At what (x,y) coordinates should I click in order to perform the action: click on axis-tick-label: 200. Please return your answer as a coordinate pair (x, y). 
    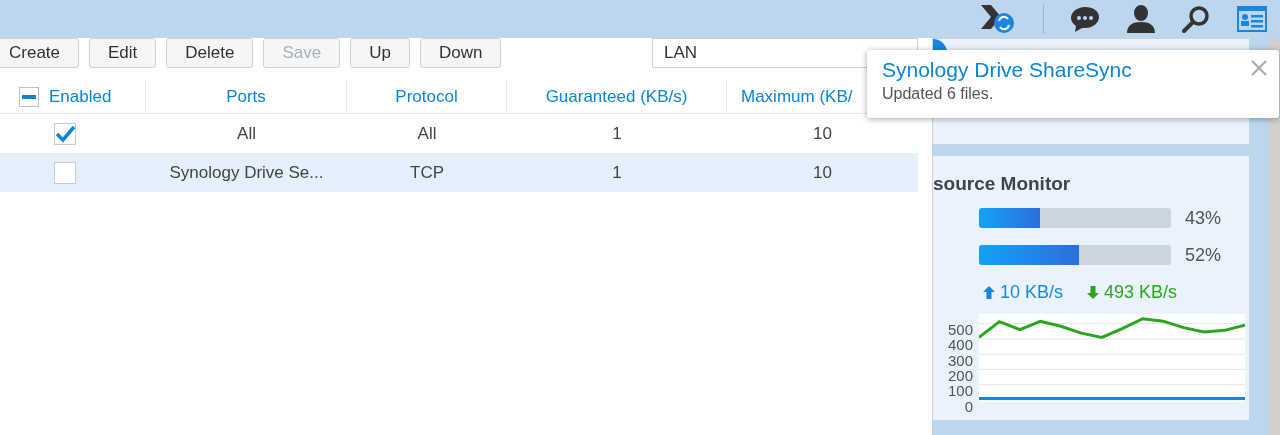
    Looking at the image, I should click on (960, 375).